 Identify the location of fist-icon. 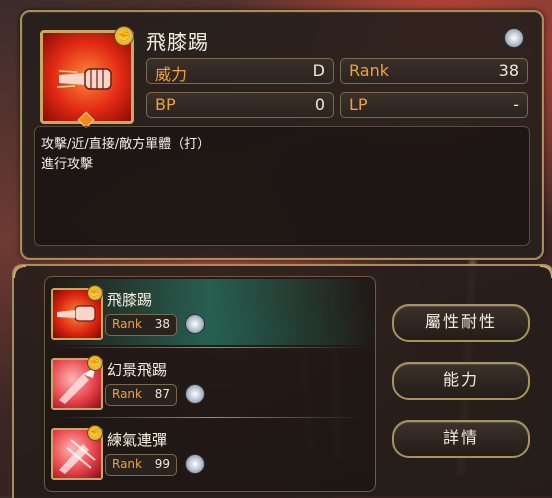
(84, 79).